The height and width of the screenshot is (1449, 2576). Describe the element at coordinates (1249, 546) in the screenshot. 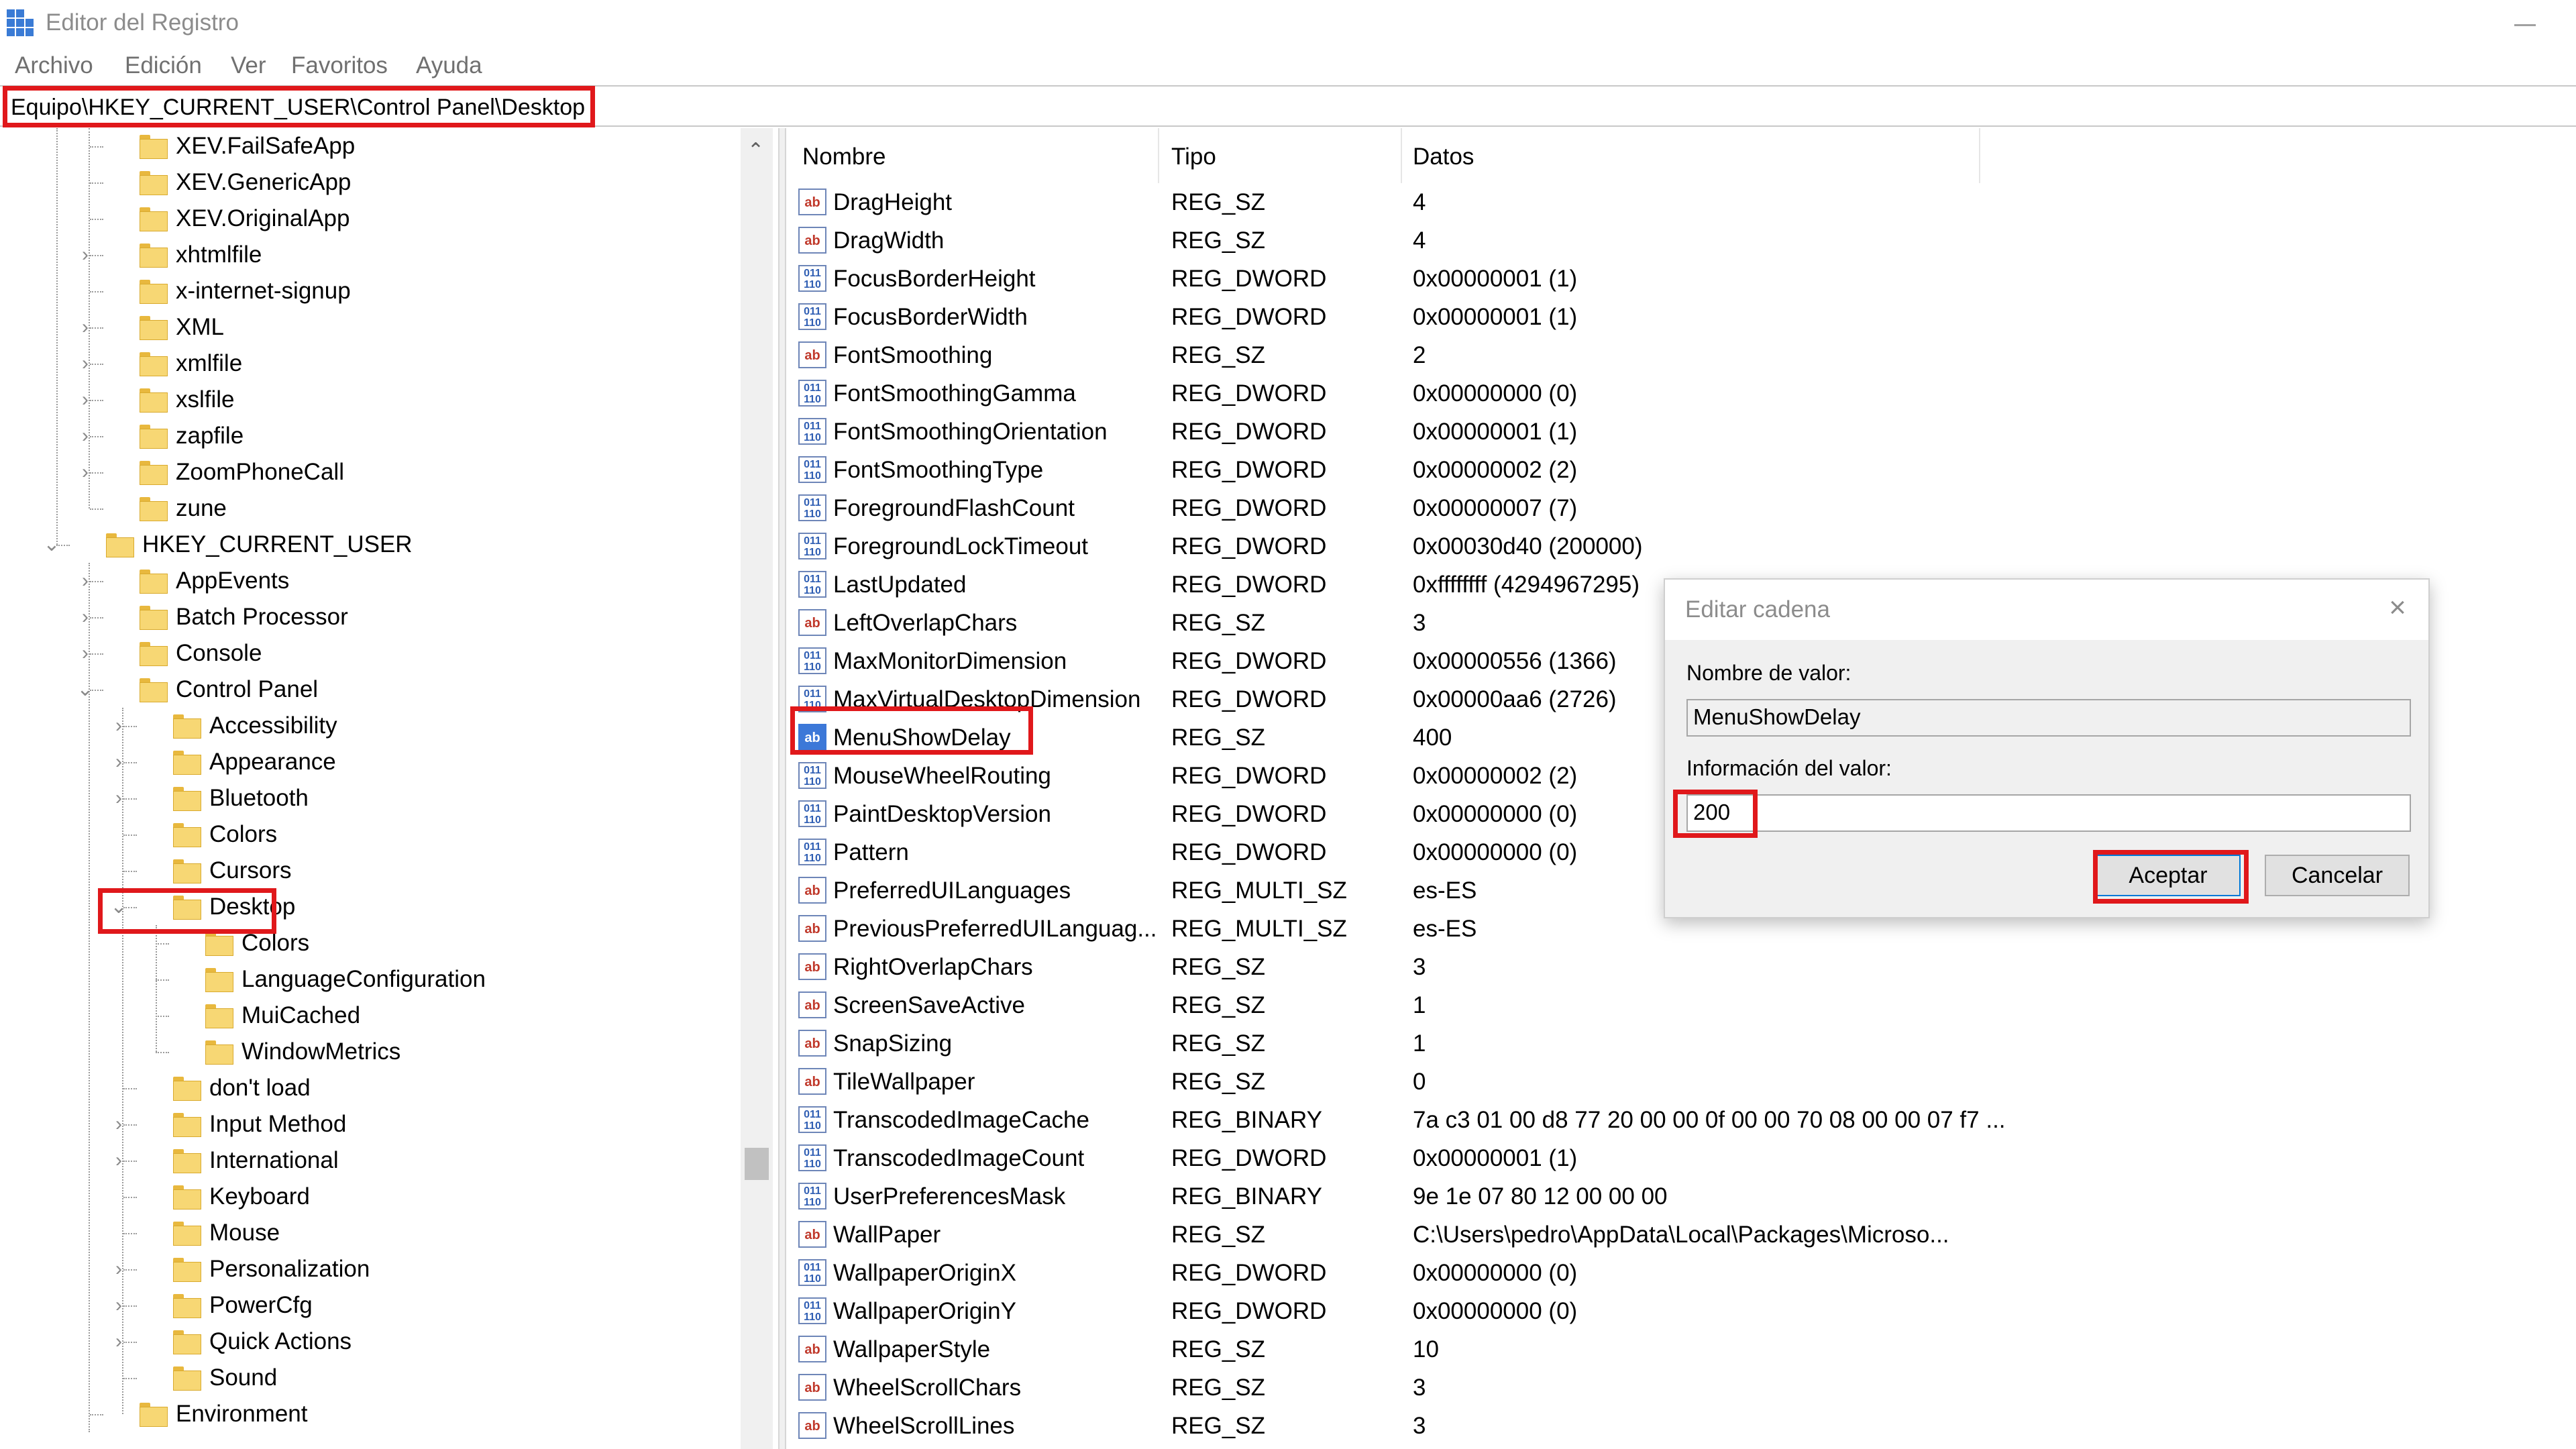

I see `value-type: REG_DWORD` at that location.